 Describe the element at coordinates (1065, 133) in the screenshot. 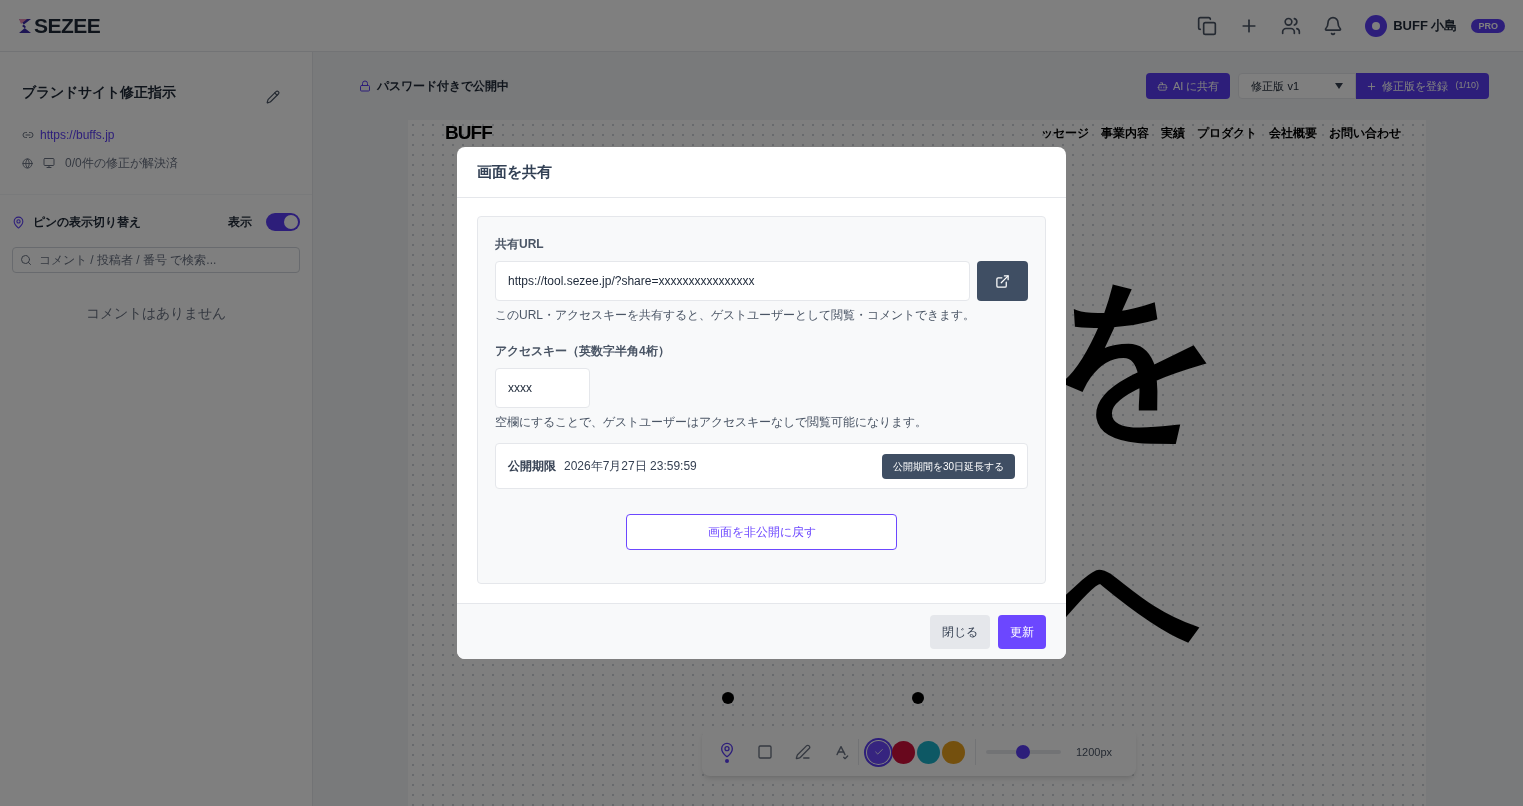

I see `site-nav-item: ッセージ` at that location.